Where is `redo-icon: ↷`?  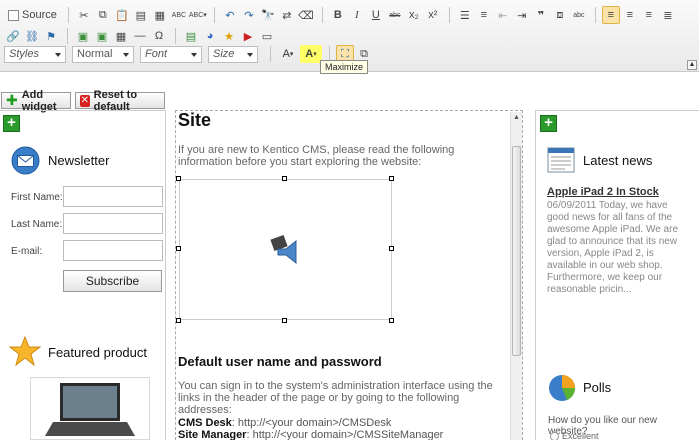 redo-icon: ↷ is located at coordinates (249, 15).